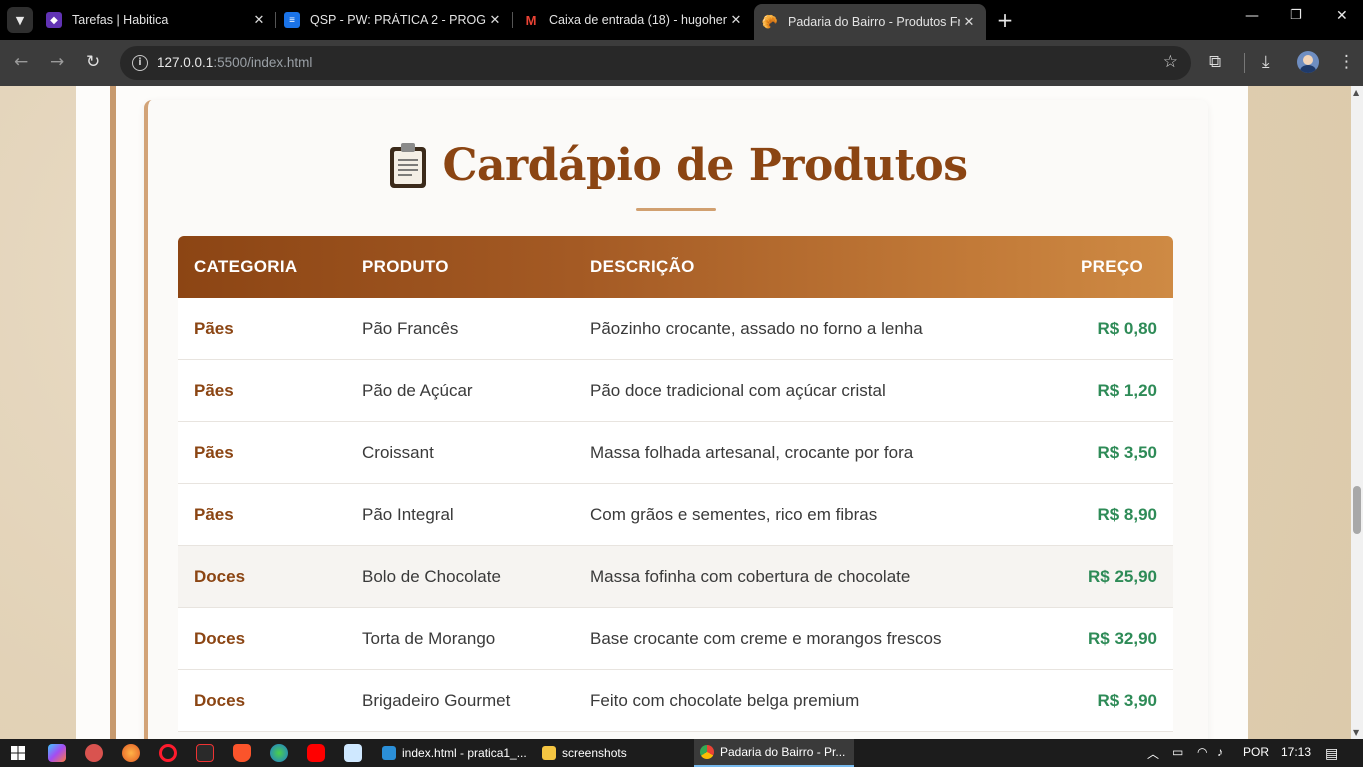 The image size is (1363, 767). I want to click on cell-product: Pão Francês, so click(460, 329).